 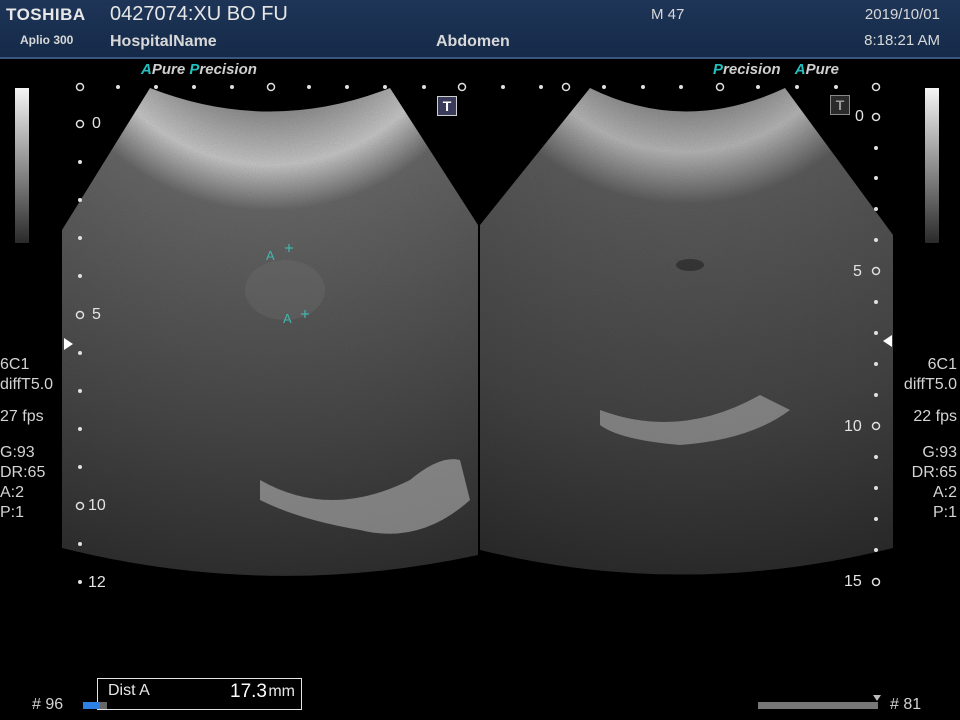 What do you see at coordinates (935, 416) in the screenshot?
I see `frame-rate: 22 fps` at bounding box center [935, 416].